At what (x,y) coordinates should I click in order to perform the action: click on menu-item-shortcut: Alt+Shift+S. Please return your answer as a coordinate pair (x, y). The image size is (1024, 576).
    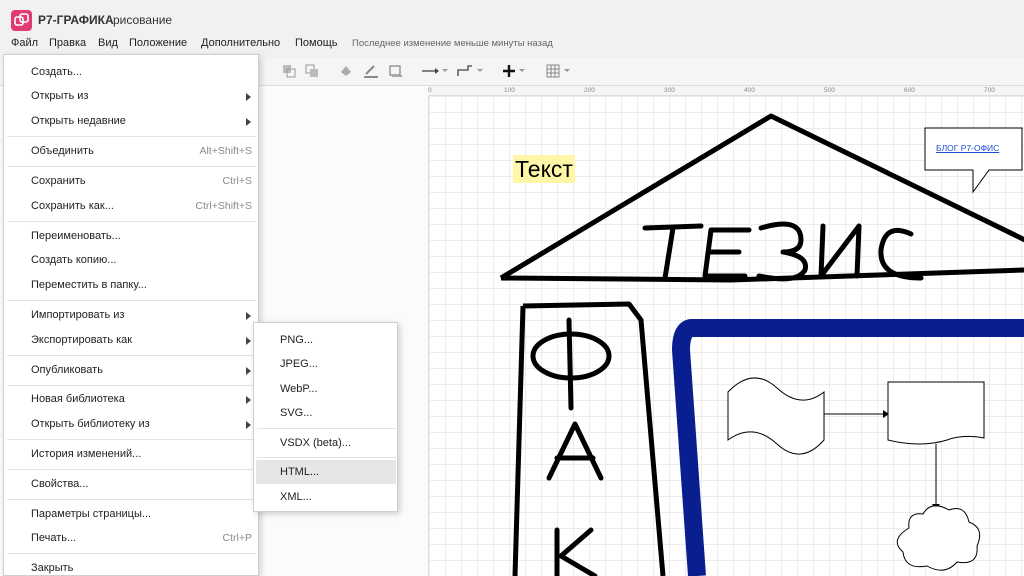
    Looking at the image, I should click on (225, 151).